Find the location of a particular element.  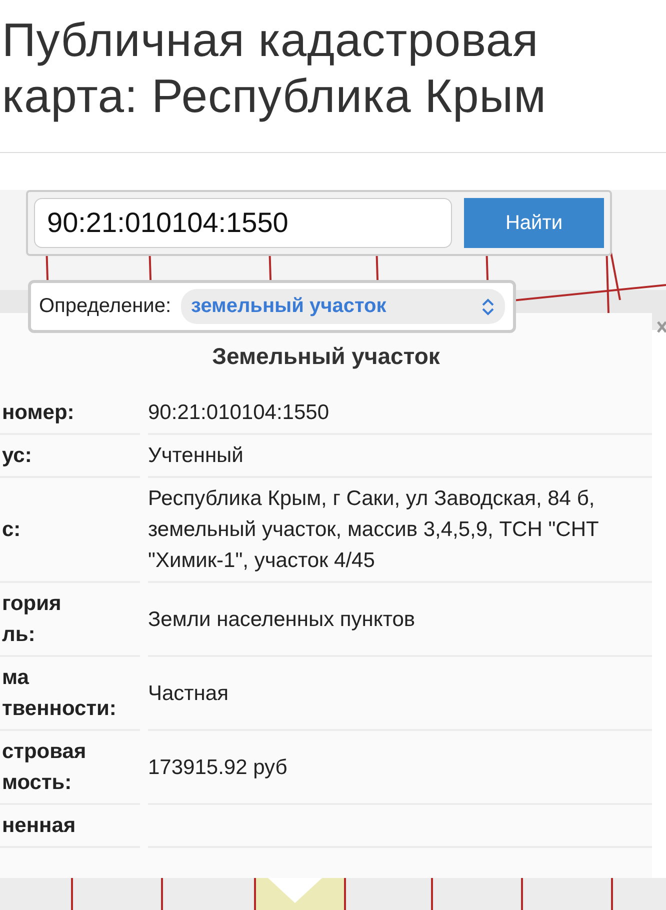

field-label: стровая мость: is located at coordinates (44, 767).